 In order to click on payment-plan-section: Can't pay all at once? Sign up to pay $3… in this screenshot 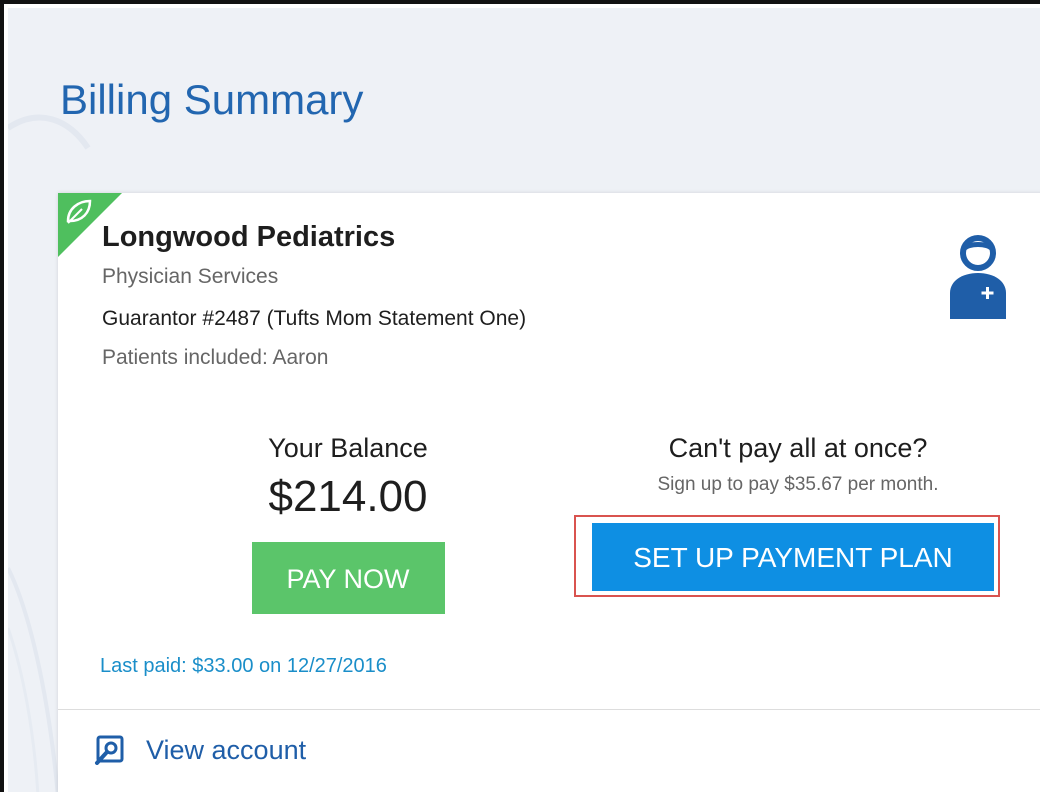, I will do `click(798, 464)`.